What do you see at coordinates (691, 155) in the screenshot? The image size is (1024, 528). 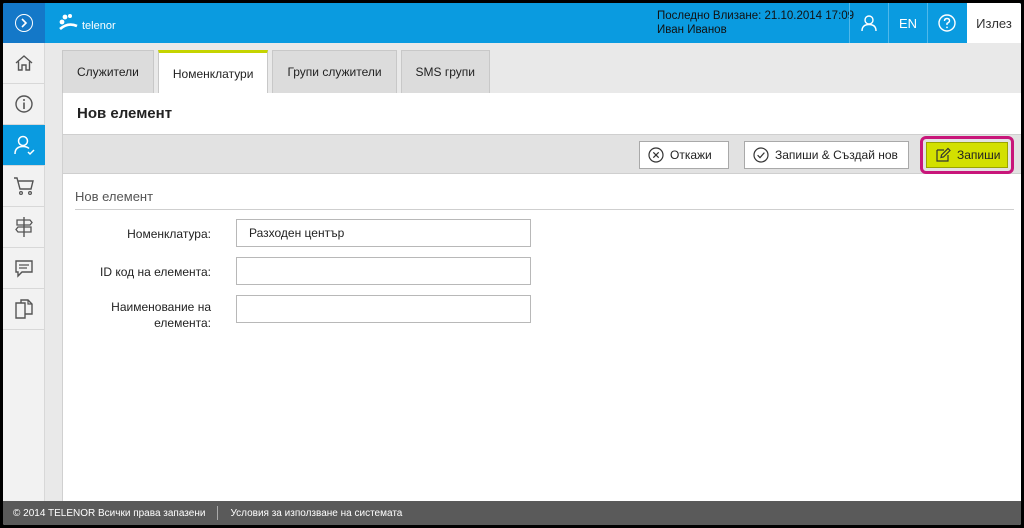 I see `cancel-label: Откажи` at bounding box center [691, 155].